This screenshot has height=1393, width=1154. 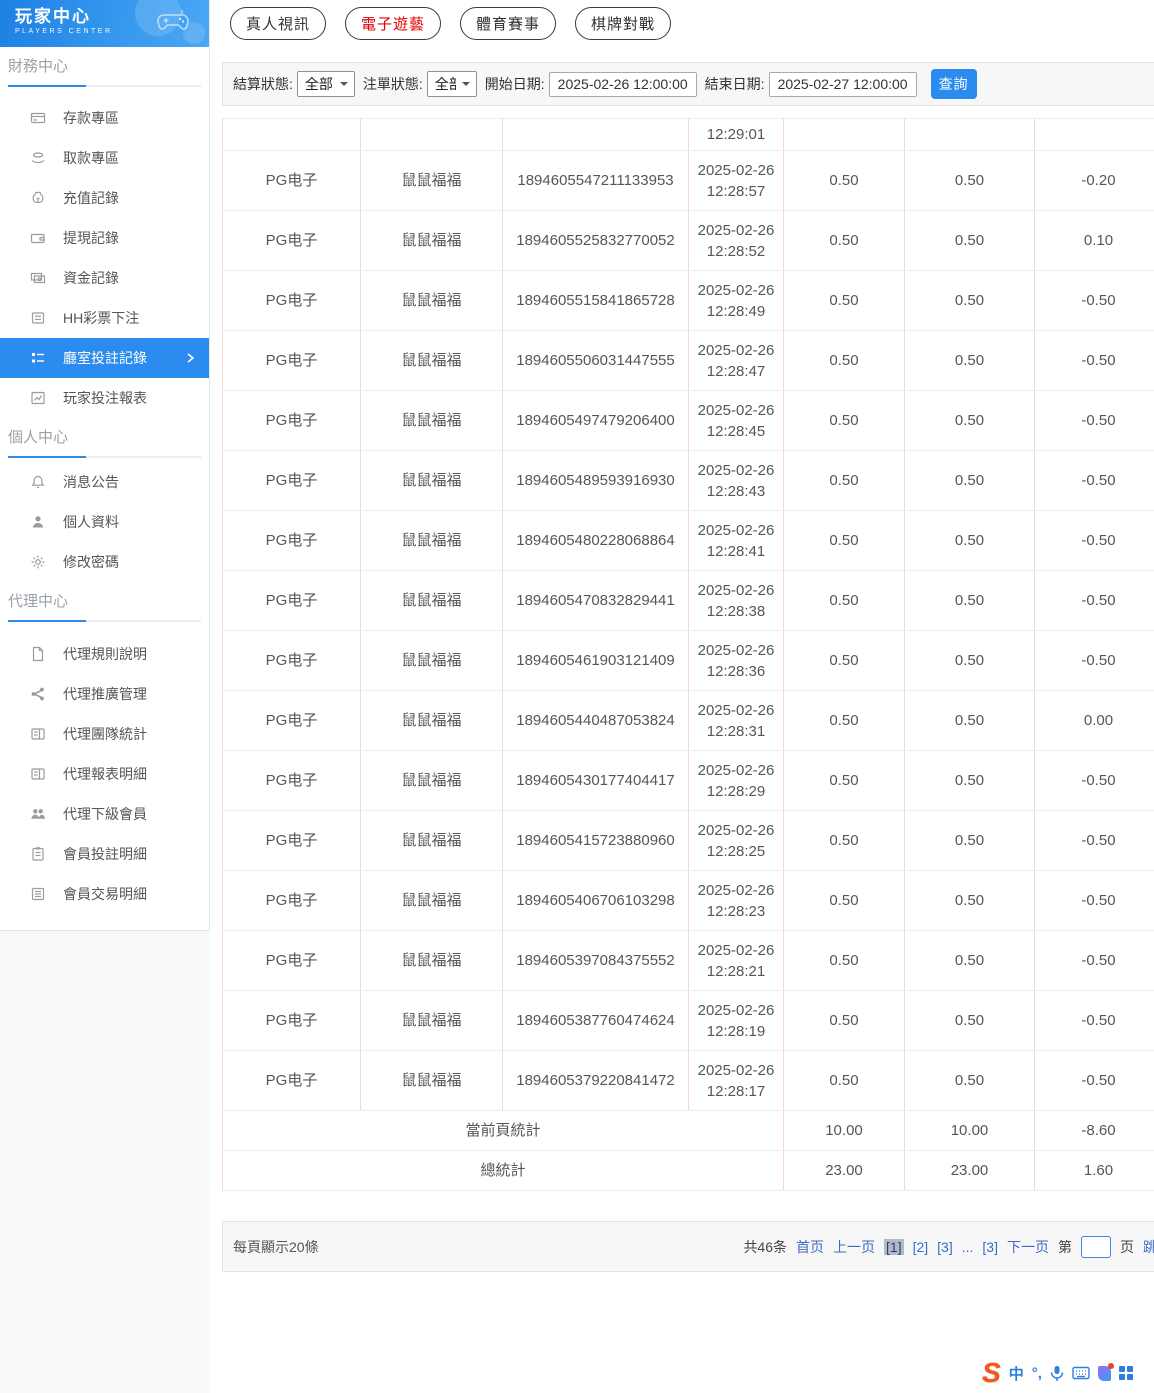 What do you see at coordinates (104, 198) in the screenshot?
I see `sidebar-item-recharge-record: 充值記錄` at bounding box center [104, 198].